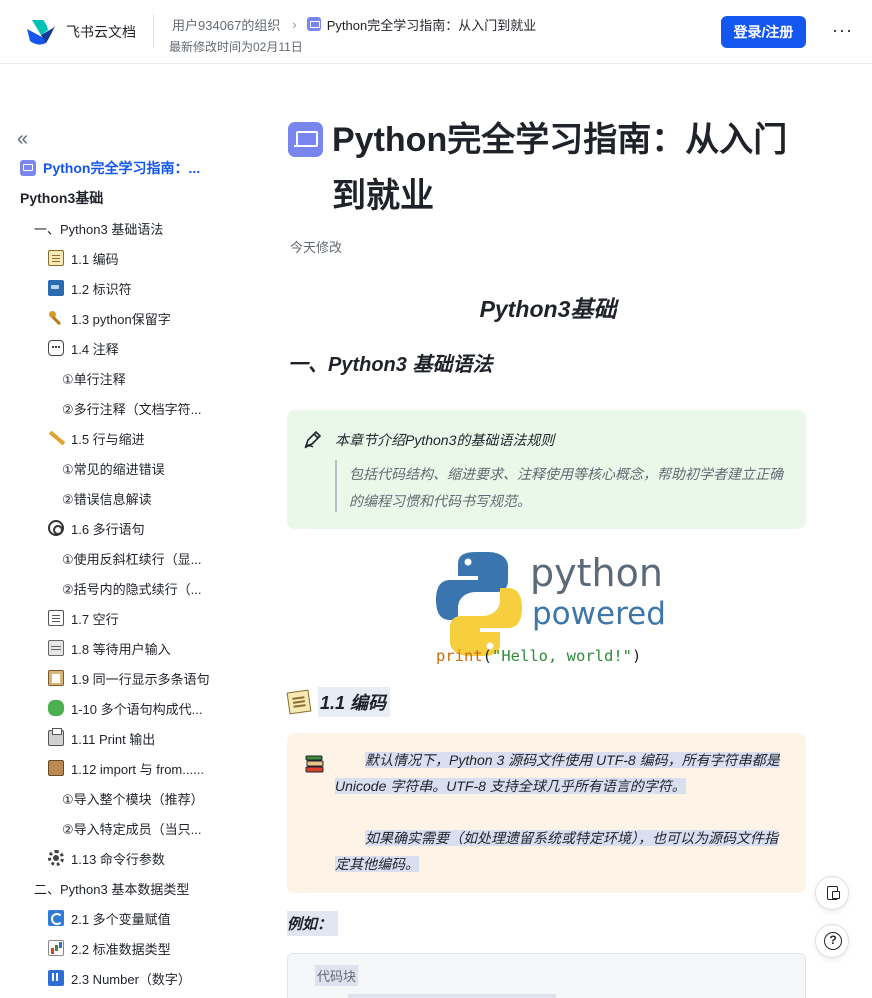  I want to click on chevron-right-icon: ›, so click(294, 24).